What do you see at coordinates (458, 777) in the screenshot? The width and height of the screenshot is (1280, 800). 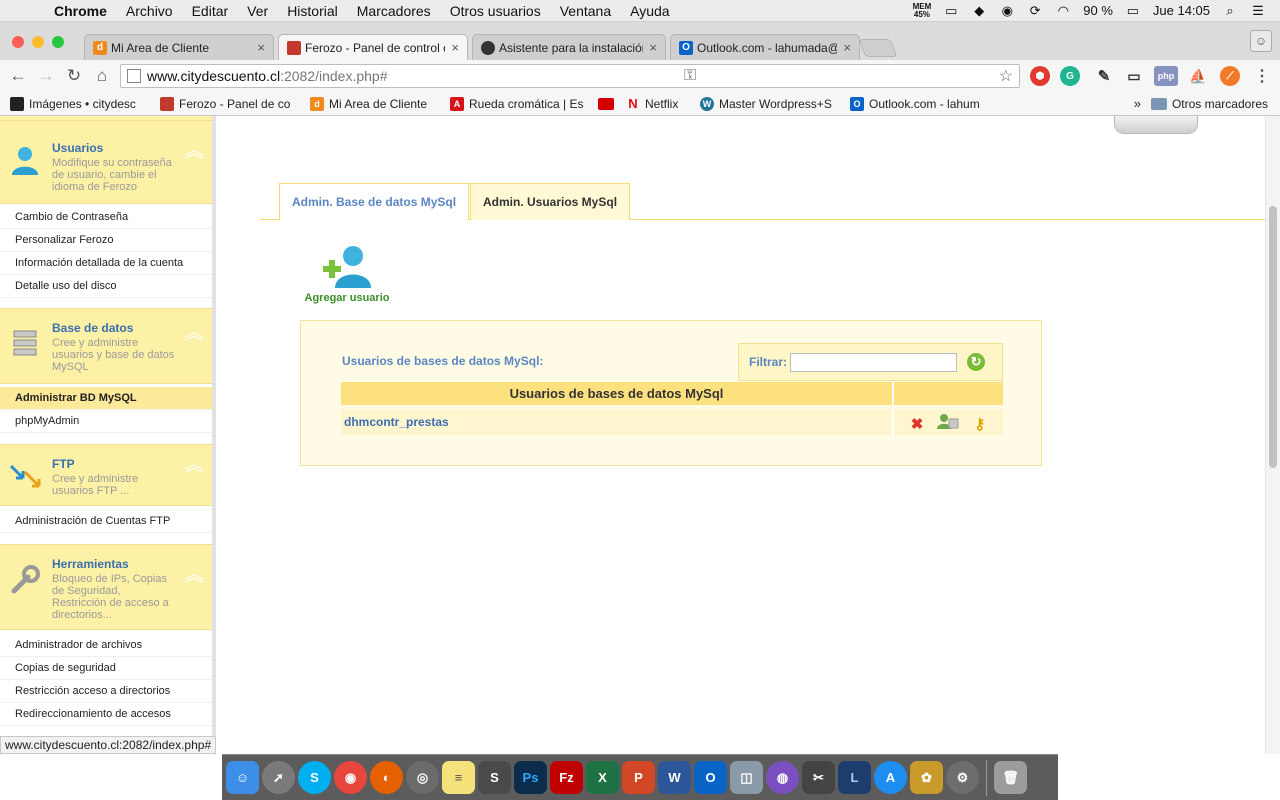 I see `notes-icon: ≡` at bounding box center [458, 777].